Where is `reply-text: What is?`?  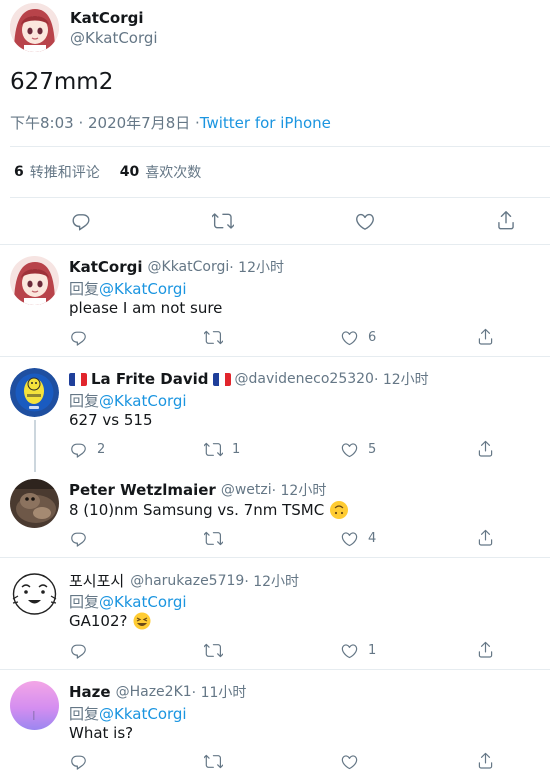 reply-text: What is? is located at coordinates (101, 733).